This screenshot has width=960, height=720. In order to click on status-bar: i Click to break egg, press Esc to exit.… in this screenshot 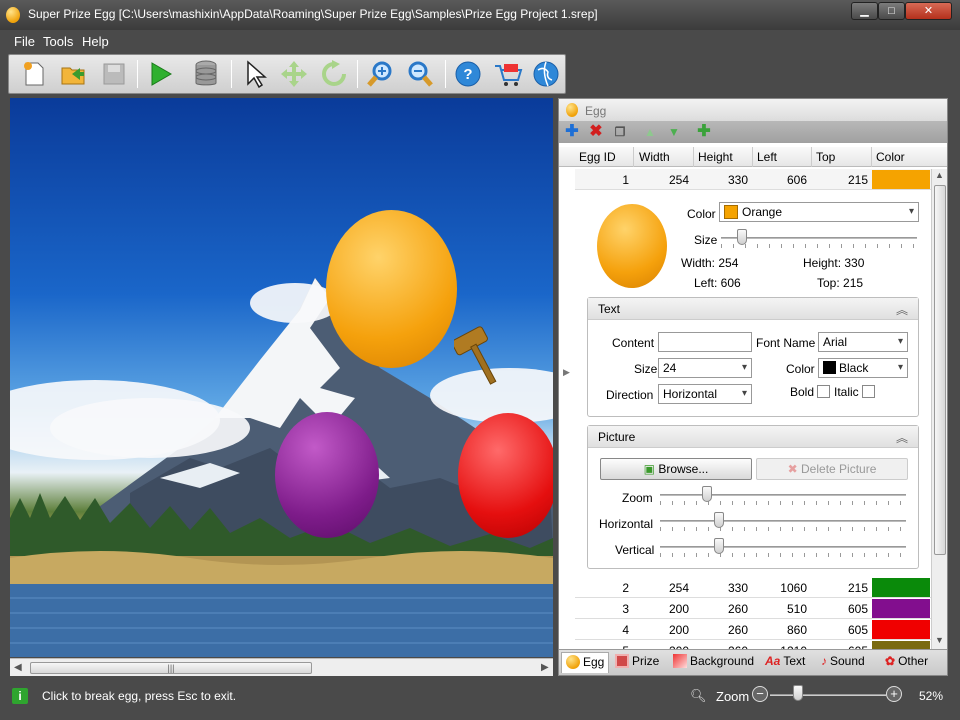, I will do `click(480, 702)`.